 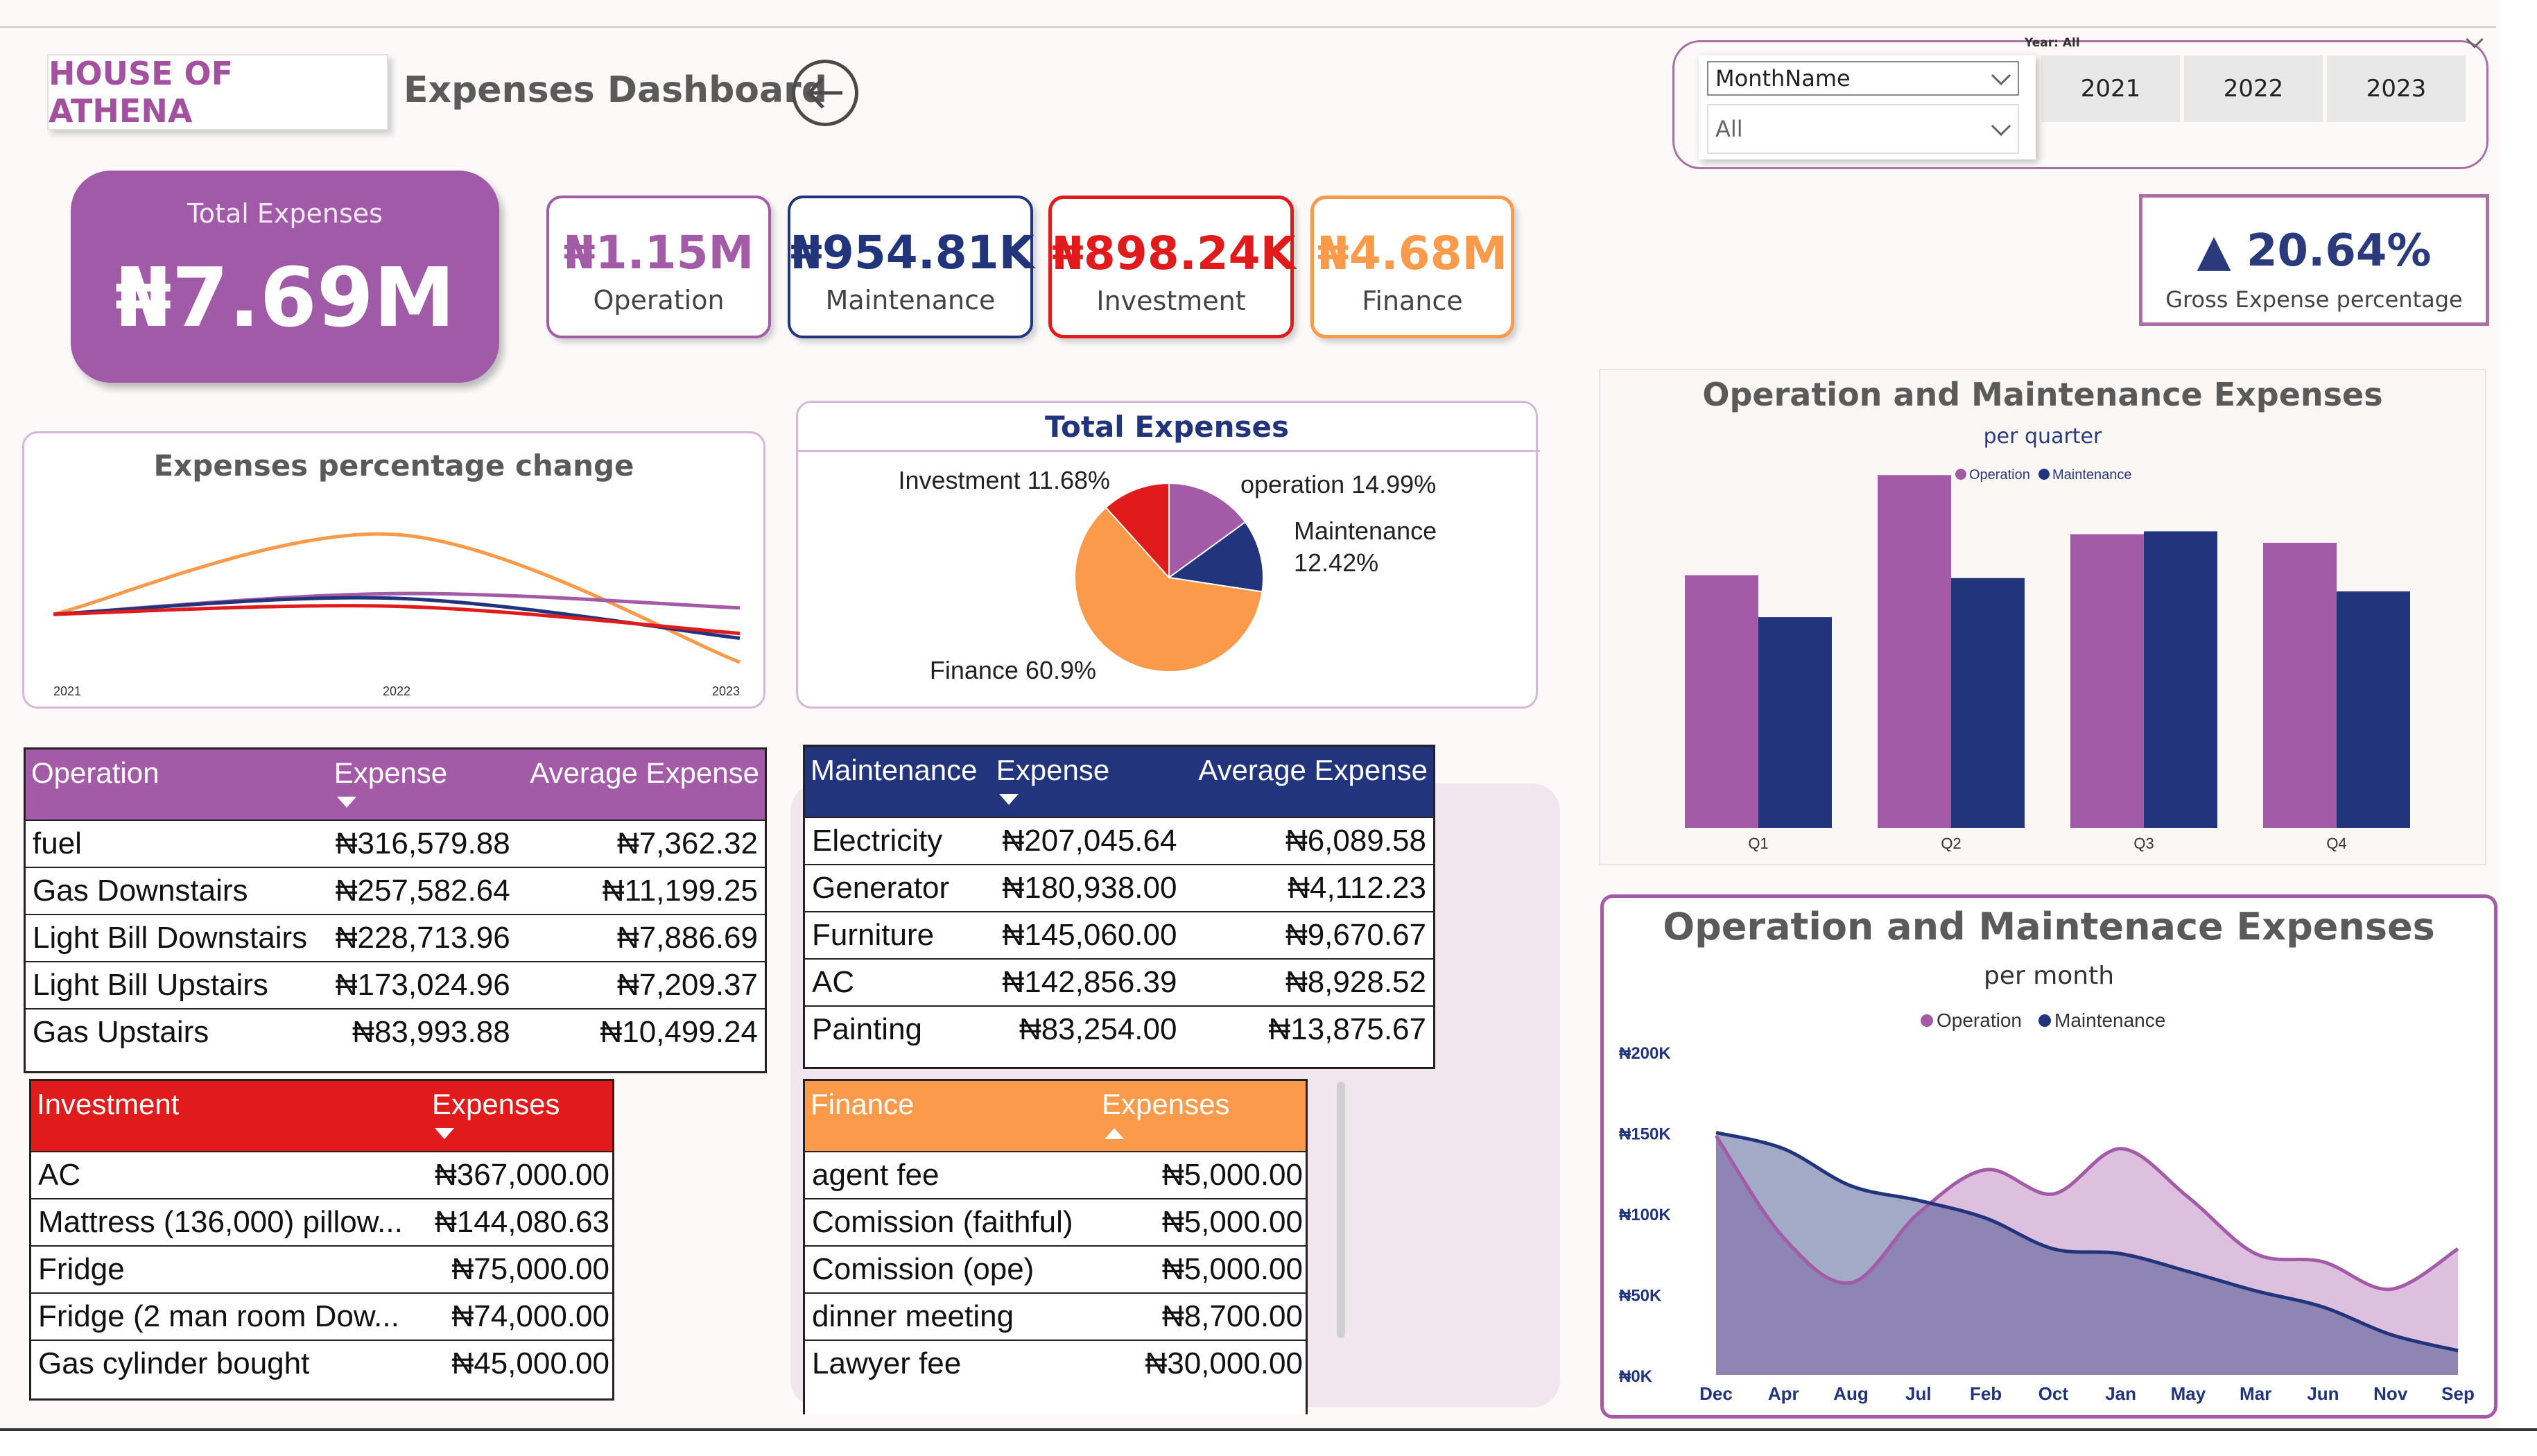 What do you see at coordinates (321, 1363) in the screenshot?
I see `table-row: Gas cylinder bought ₦45,000.00` at bounding box center [321, 1363].